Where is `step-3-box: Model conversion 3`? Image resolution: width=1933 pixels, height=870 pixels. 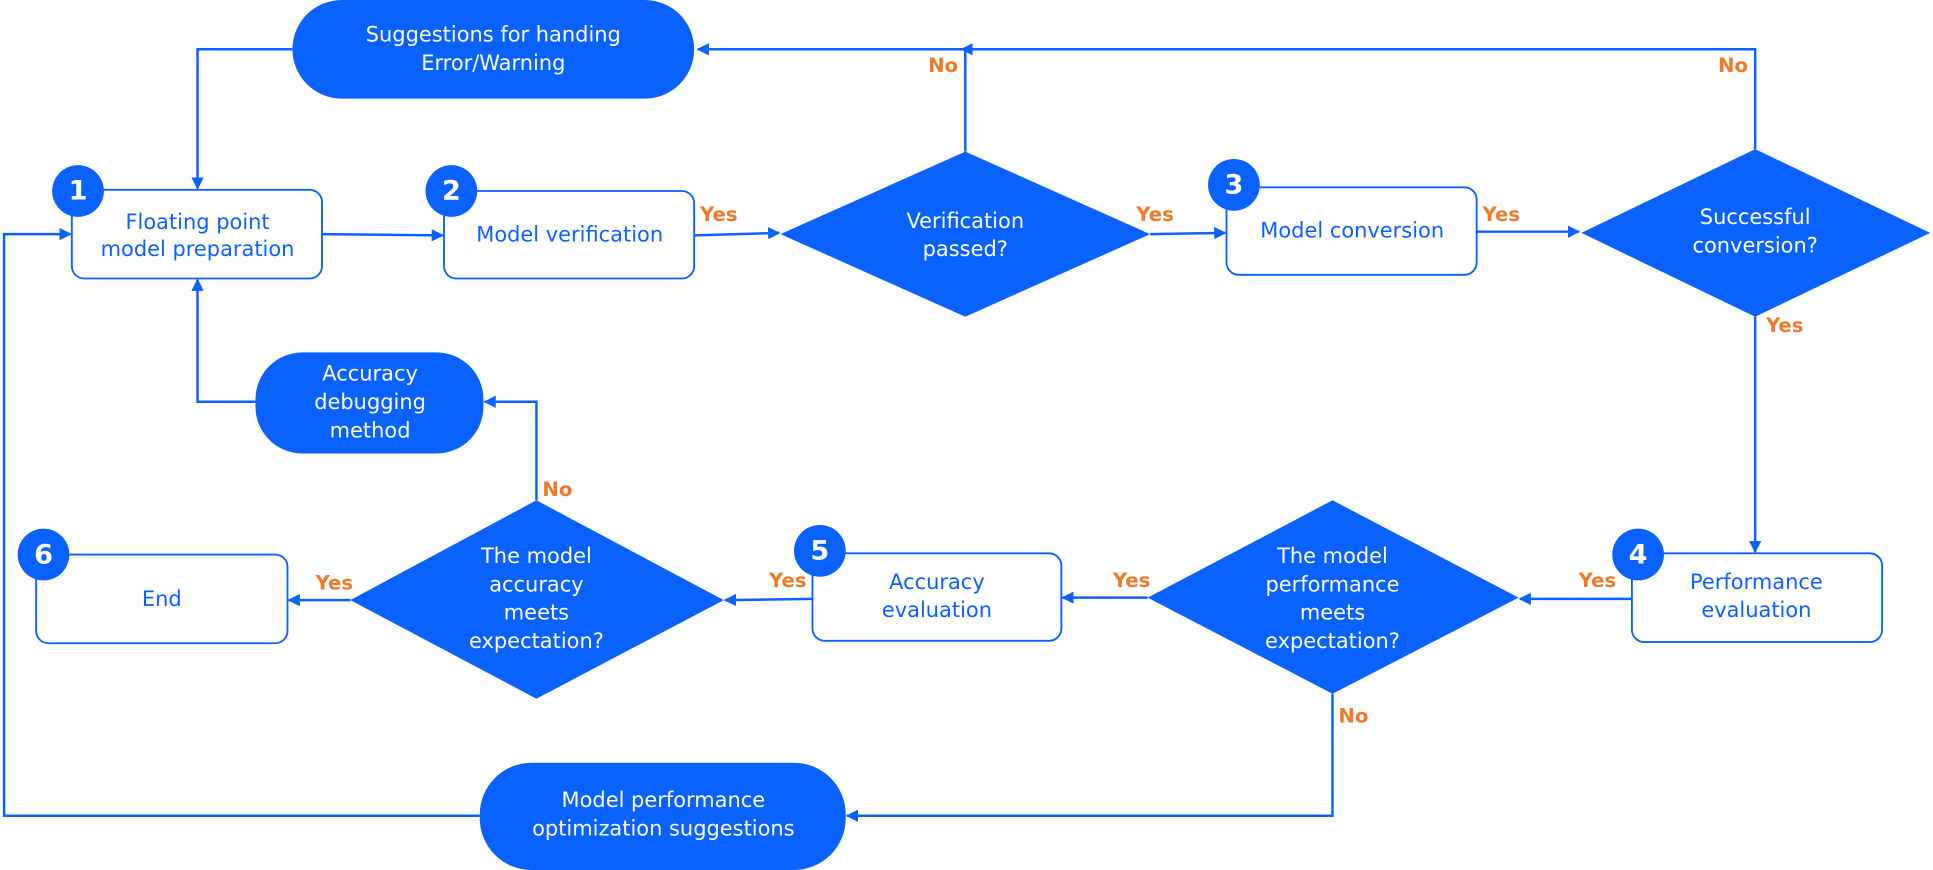
step-3-box: Model conversion 3 is located at coordinates (1343, 217).